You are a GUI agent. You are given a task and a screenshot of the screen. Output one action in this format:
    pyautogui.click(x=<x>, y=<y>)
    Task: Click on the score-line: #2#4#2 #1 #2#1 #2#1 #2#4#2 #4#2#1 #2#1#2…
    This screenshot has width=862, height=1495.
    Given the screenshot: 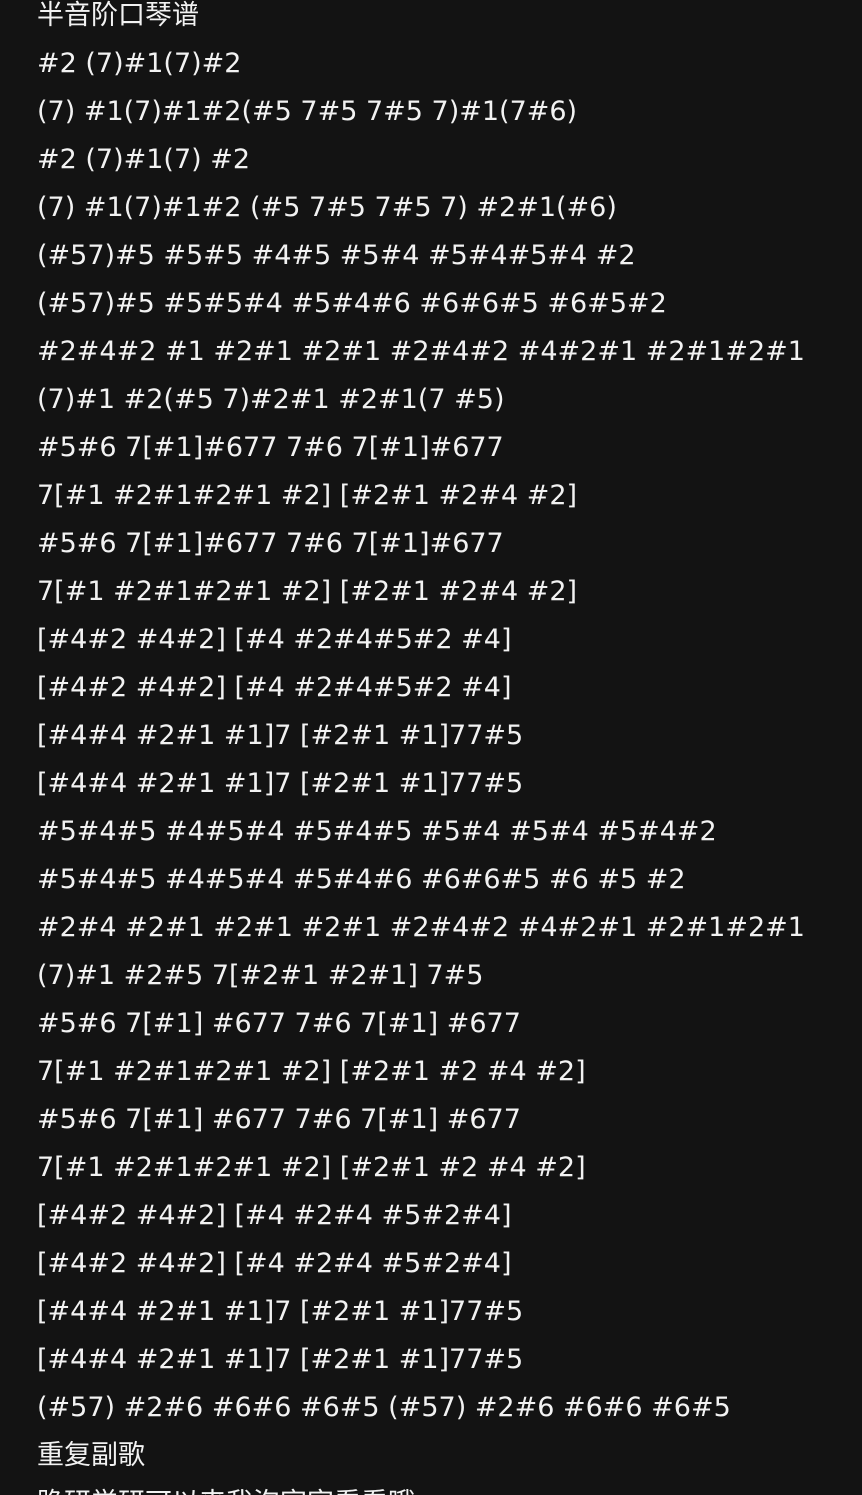 What is the action you would take?
    pyautogui.click(x=421, y=351)
    